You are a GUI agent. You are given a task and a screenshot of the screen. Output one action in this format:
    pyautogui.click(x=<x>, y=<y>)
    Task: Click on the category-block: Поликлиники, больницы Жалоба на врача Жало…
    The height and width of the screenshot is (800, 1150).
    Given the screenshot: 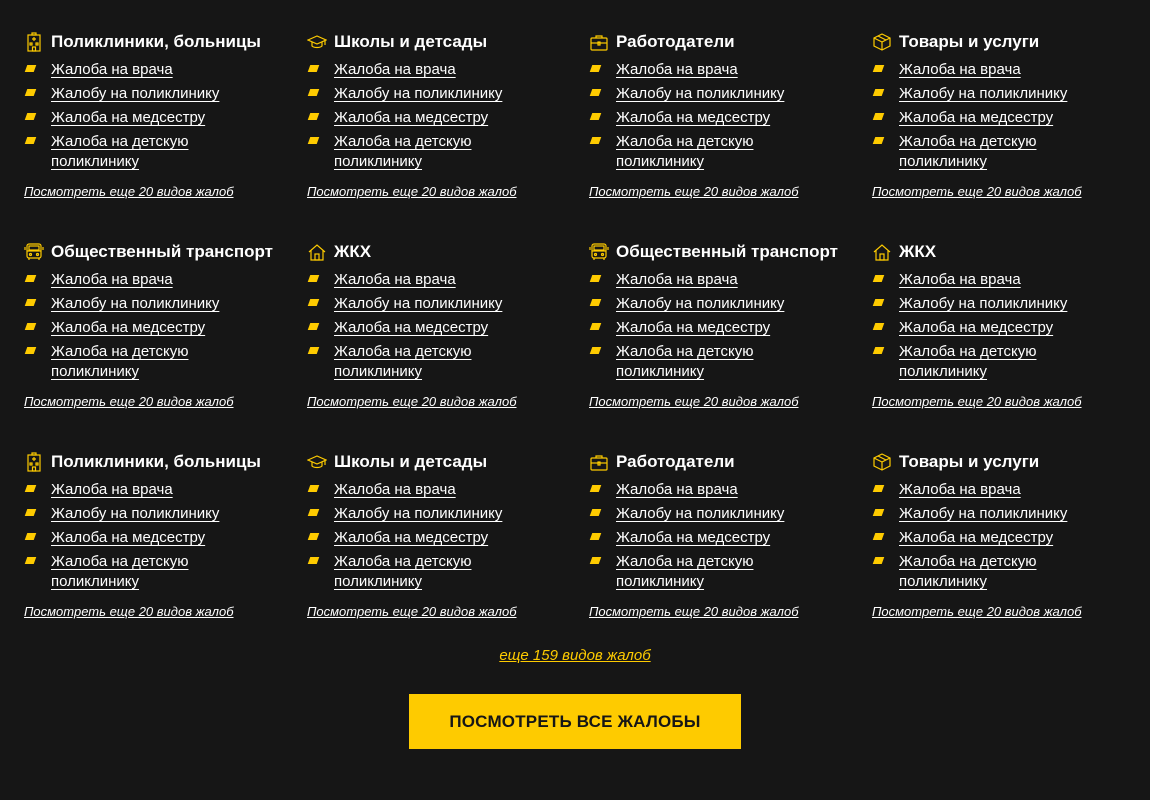 What is the action you would take?
    pyautogui.click(x=155, y=535)
    